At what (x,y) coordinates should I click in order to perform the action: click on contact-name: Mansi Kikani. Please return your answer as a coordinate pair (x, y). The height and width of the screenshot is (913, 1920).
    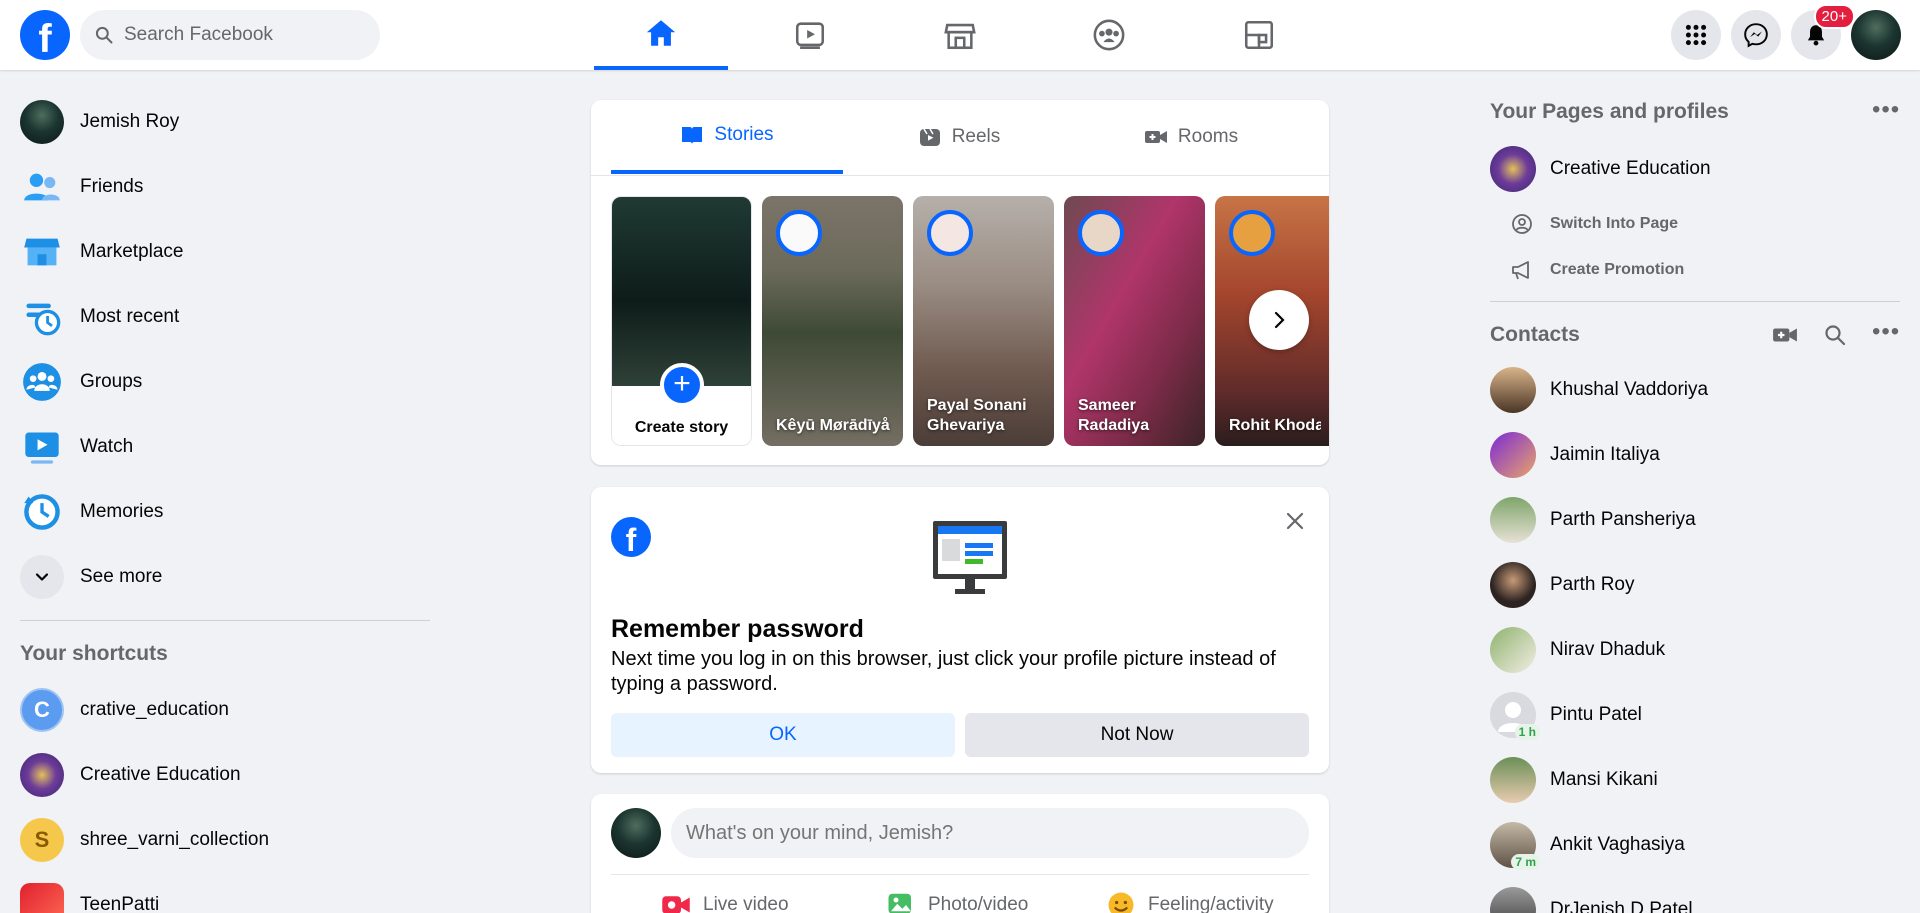
    Looking at the image, I should click on (1604, 779).